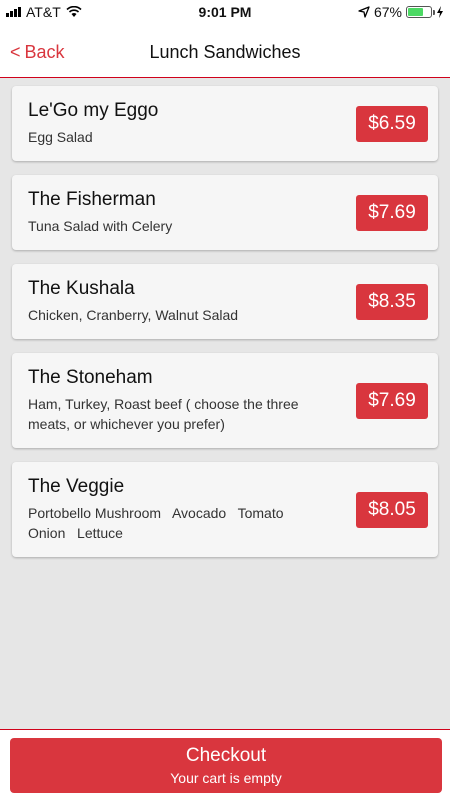 The image size is (450, 800). I want to click on back-button: < Back, so click(37, 52).